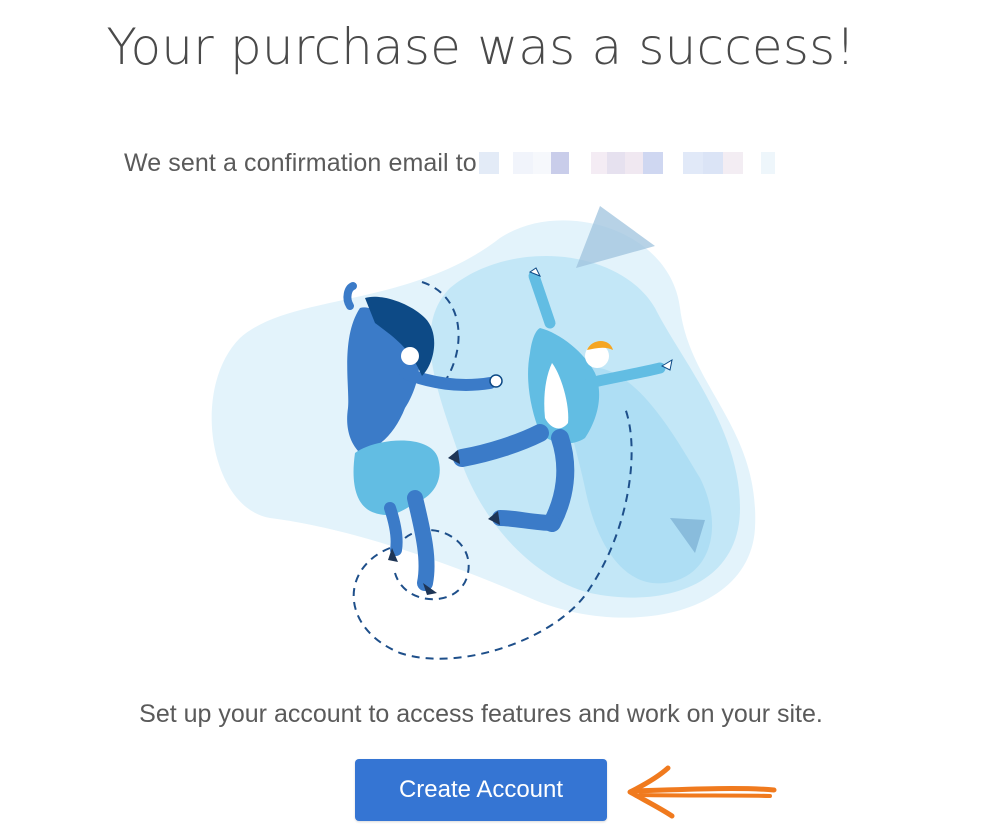 Image resolution: width=1000 pixels, height=837 pixels. I want to click on create-account-button: Create Account, so click(481, 790).